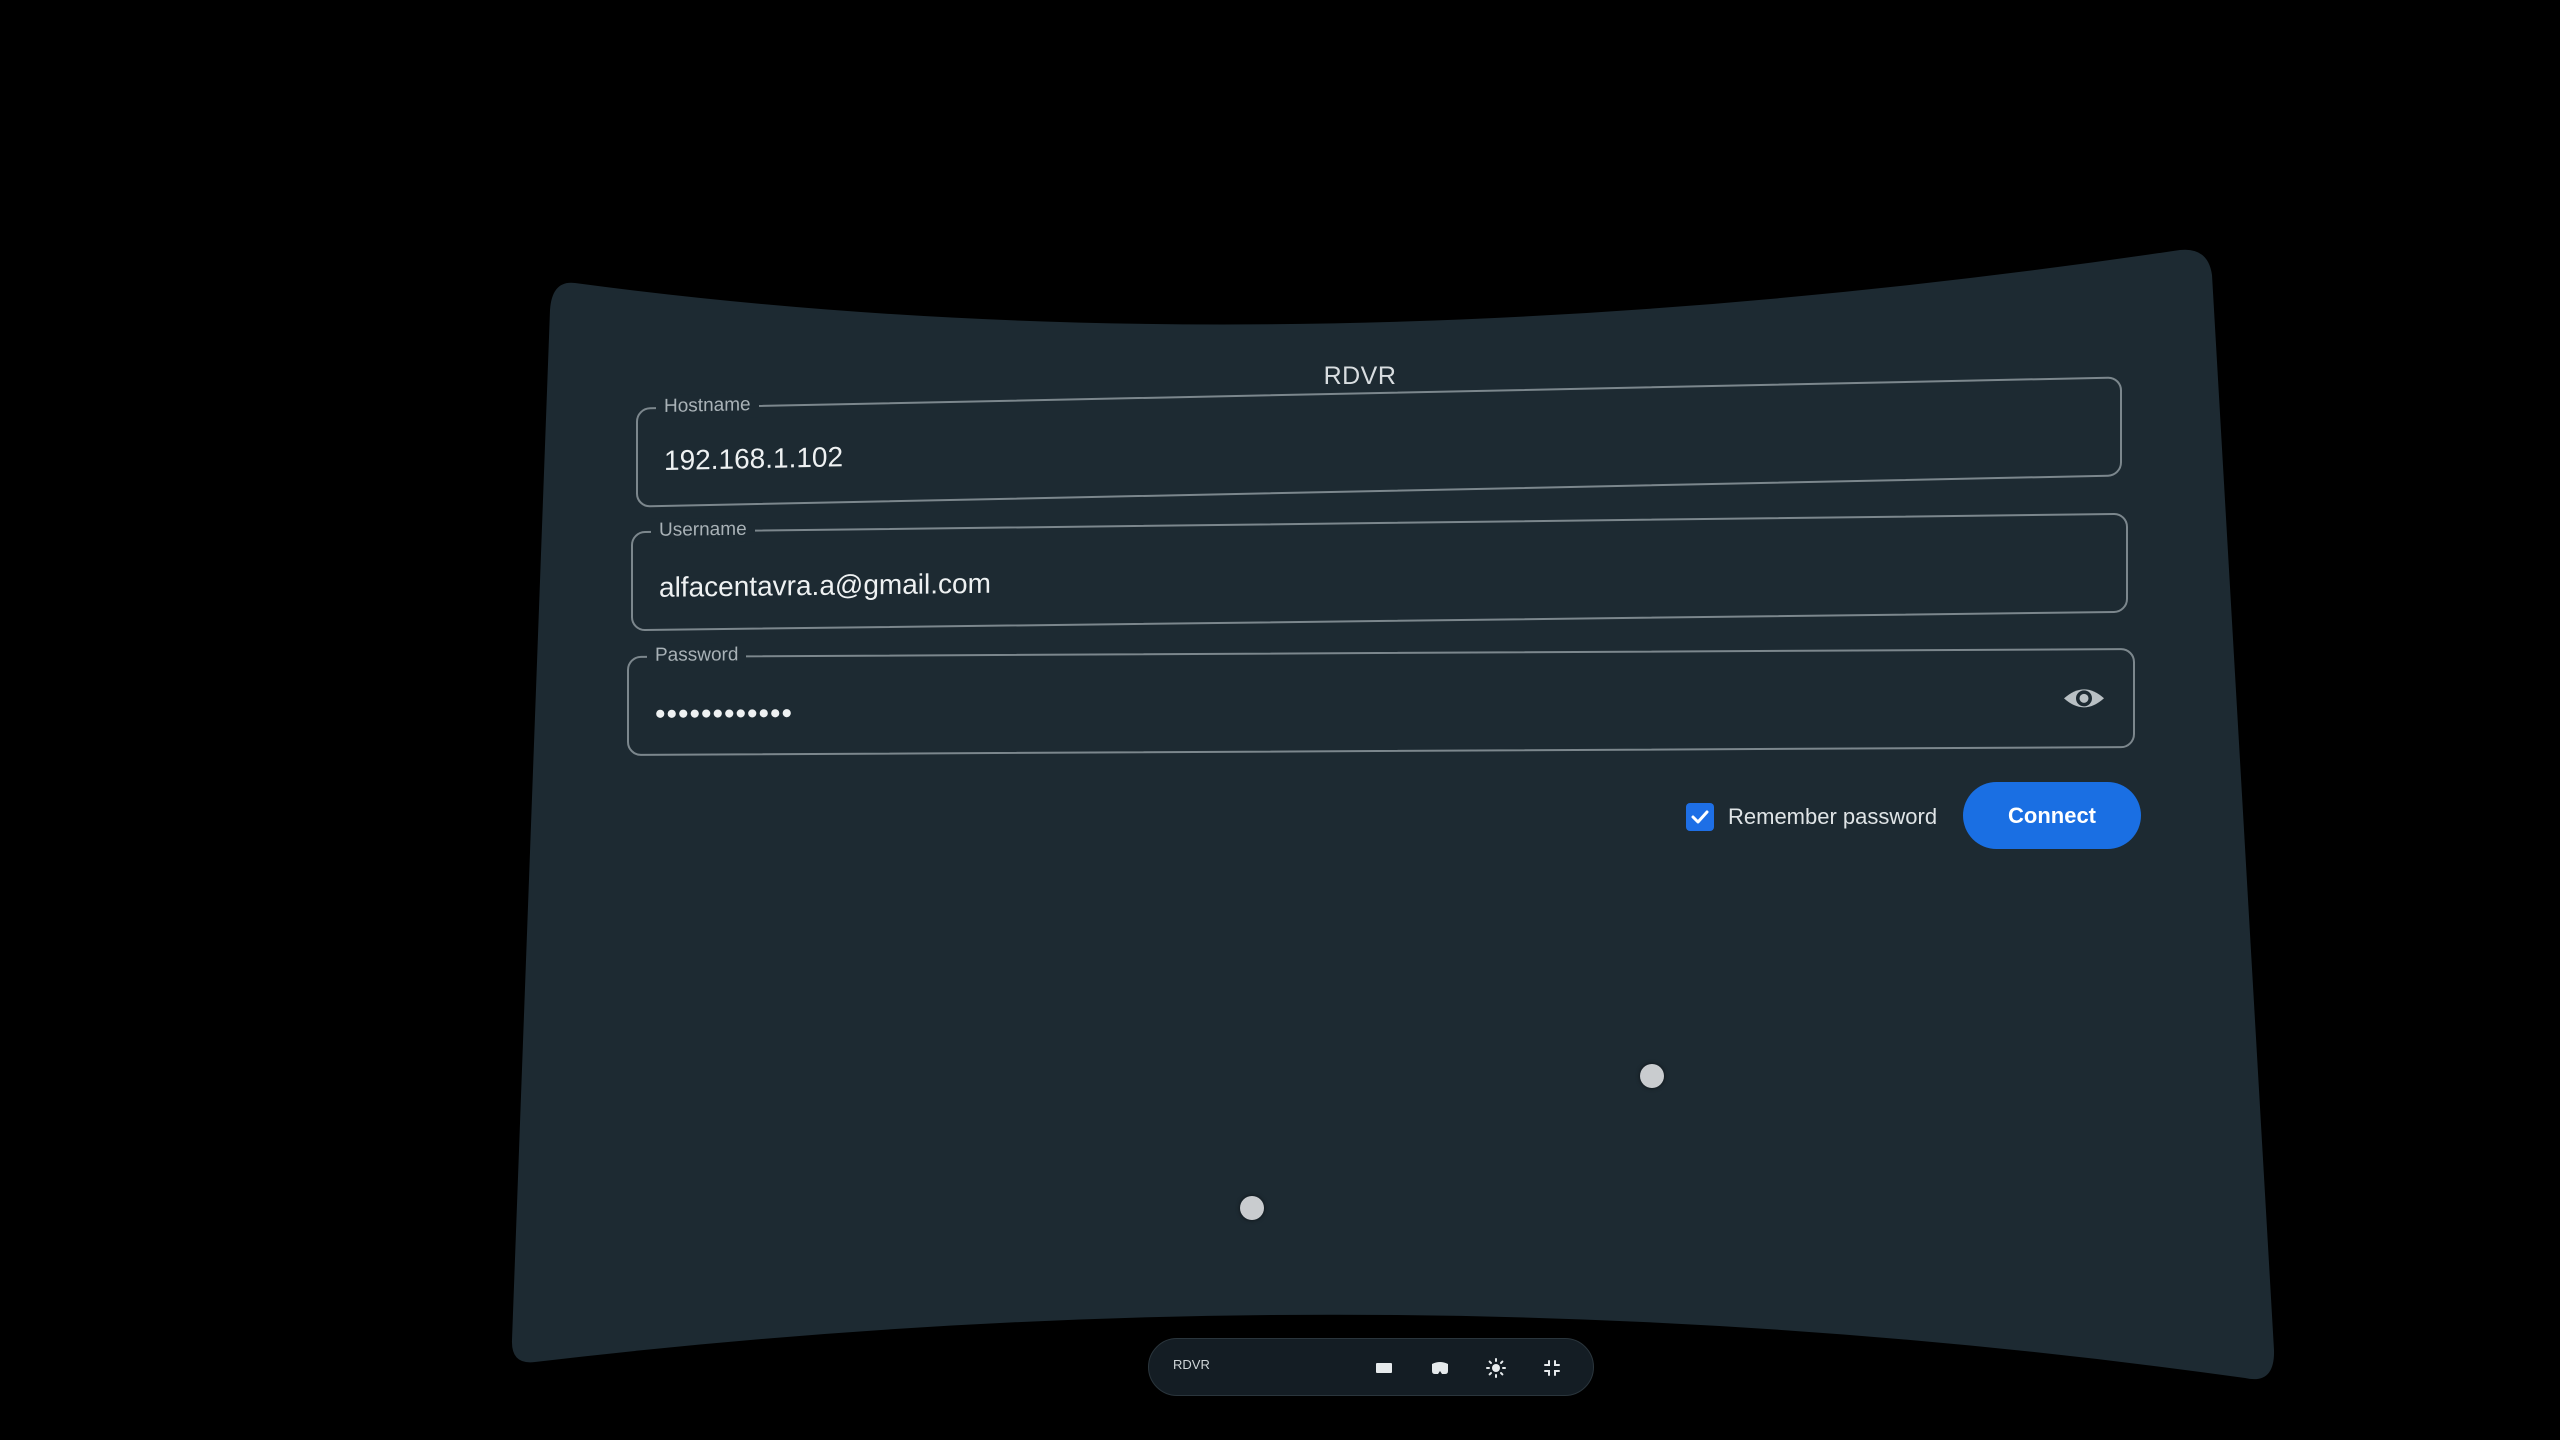  Describe the element at coordinates (1700, 817) in the screenshot. I see `checkmark-icon` at that location.